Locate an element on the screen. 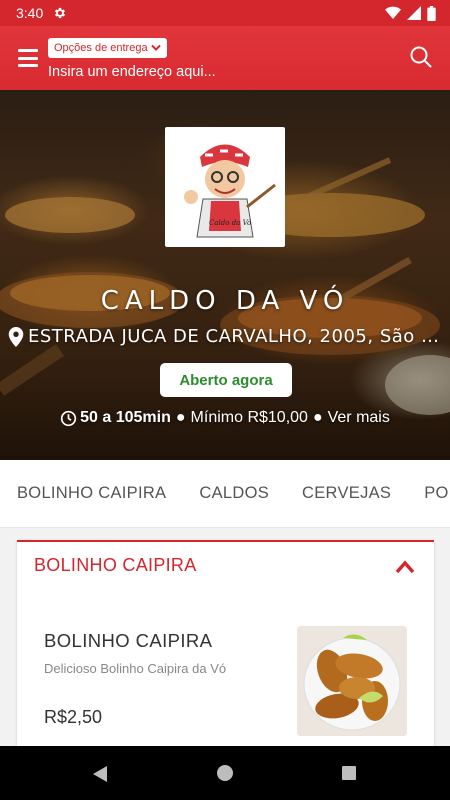 The height and width of the screenshot is (800, 450). chevron-up-icon is located at coordinates (405, 567).